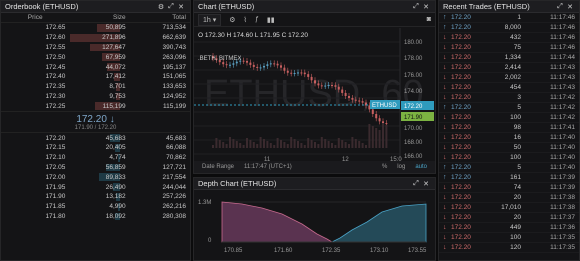 This screenshot has width=580, height=261. What do you see at coordinates (174, 67) in the screenshot?
I see `ask-total: 195,137` at bounding box center [174, 67].